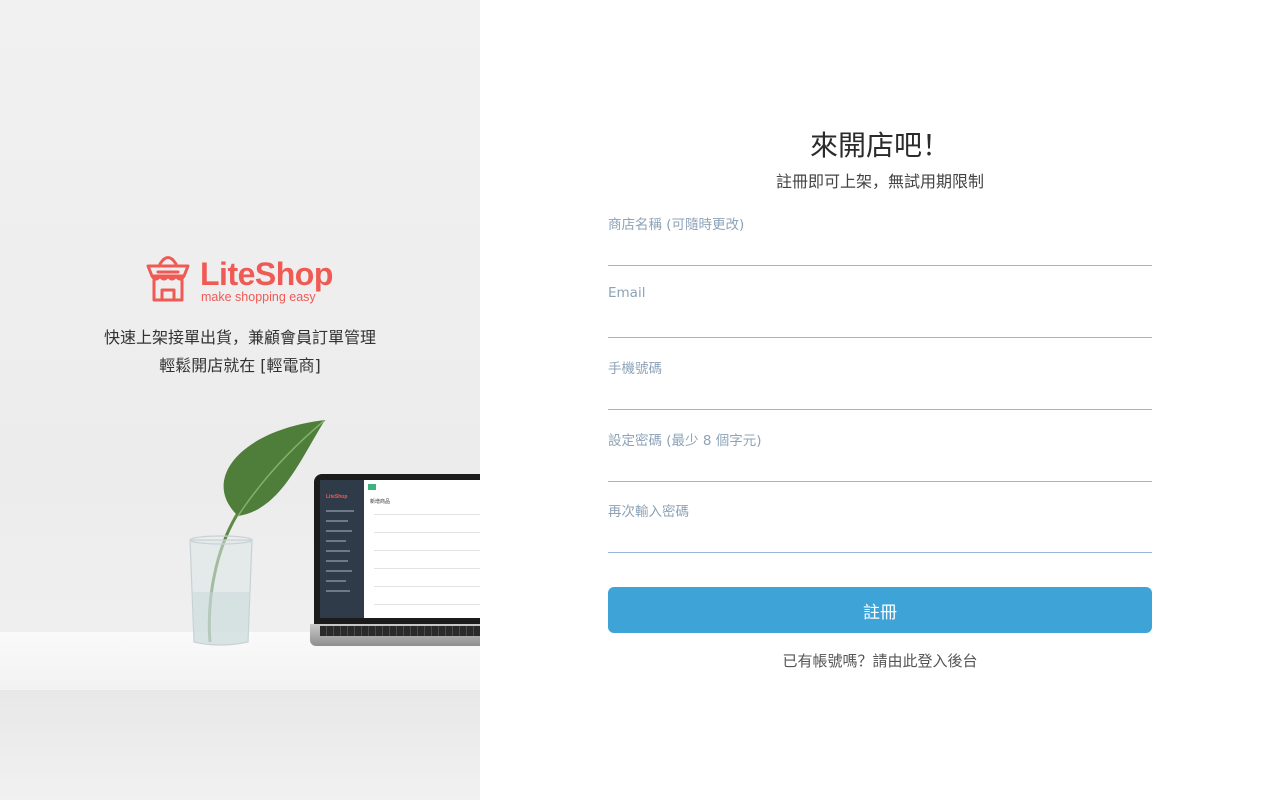 Image resolution: width=1280 pixels, height=800 pixels. Describe the element at coordinates (168, 279) in the screenshot. I see `shop-basket-icon` at that location.